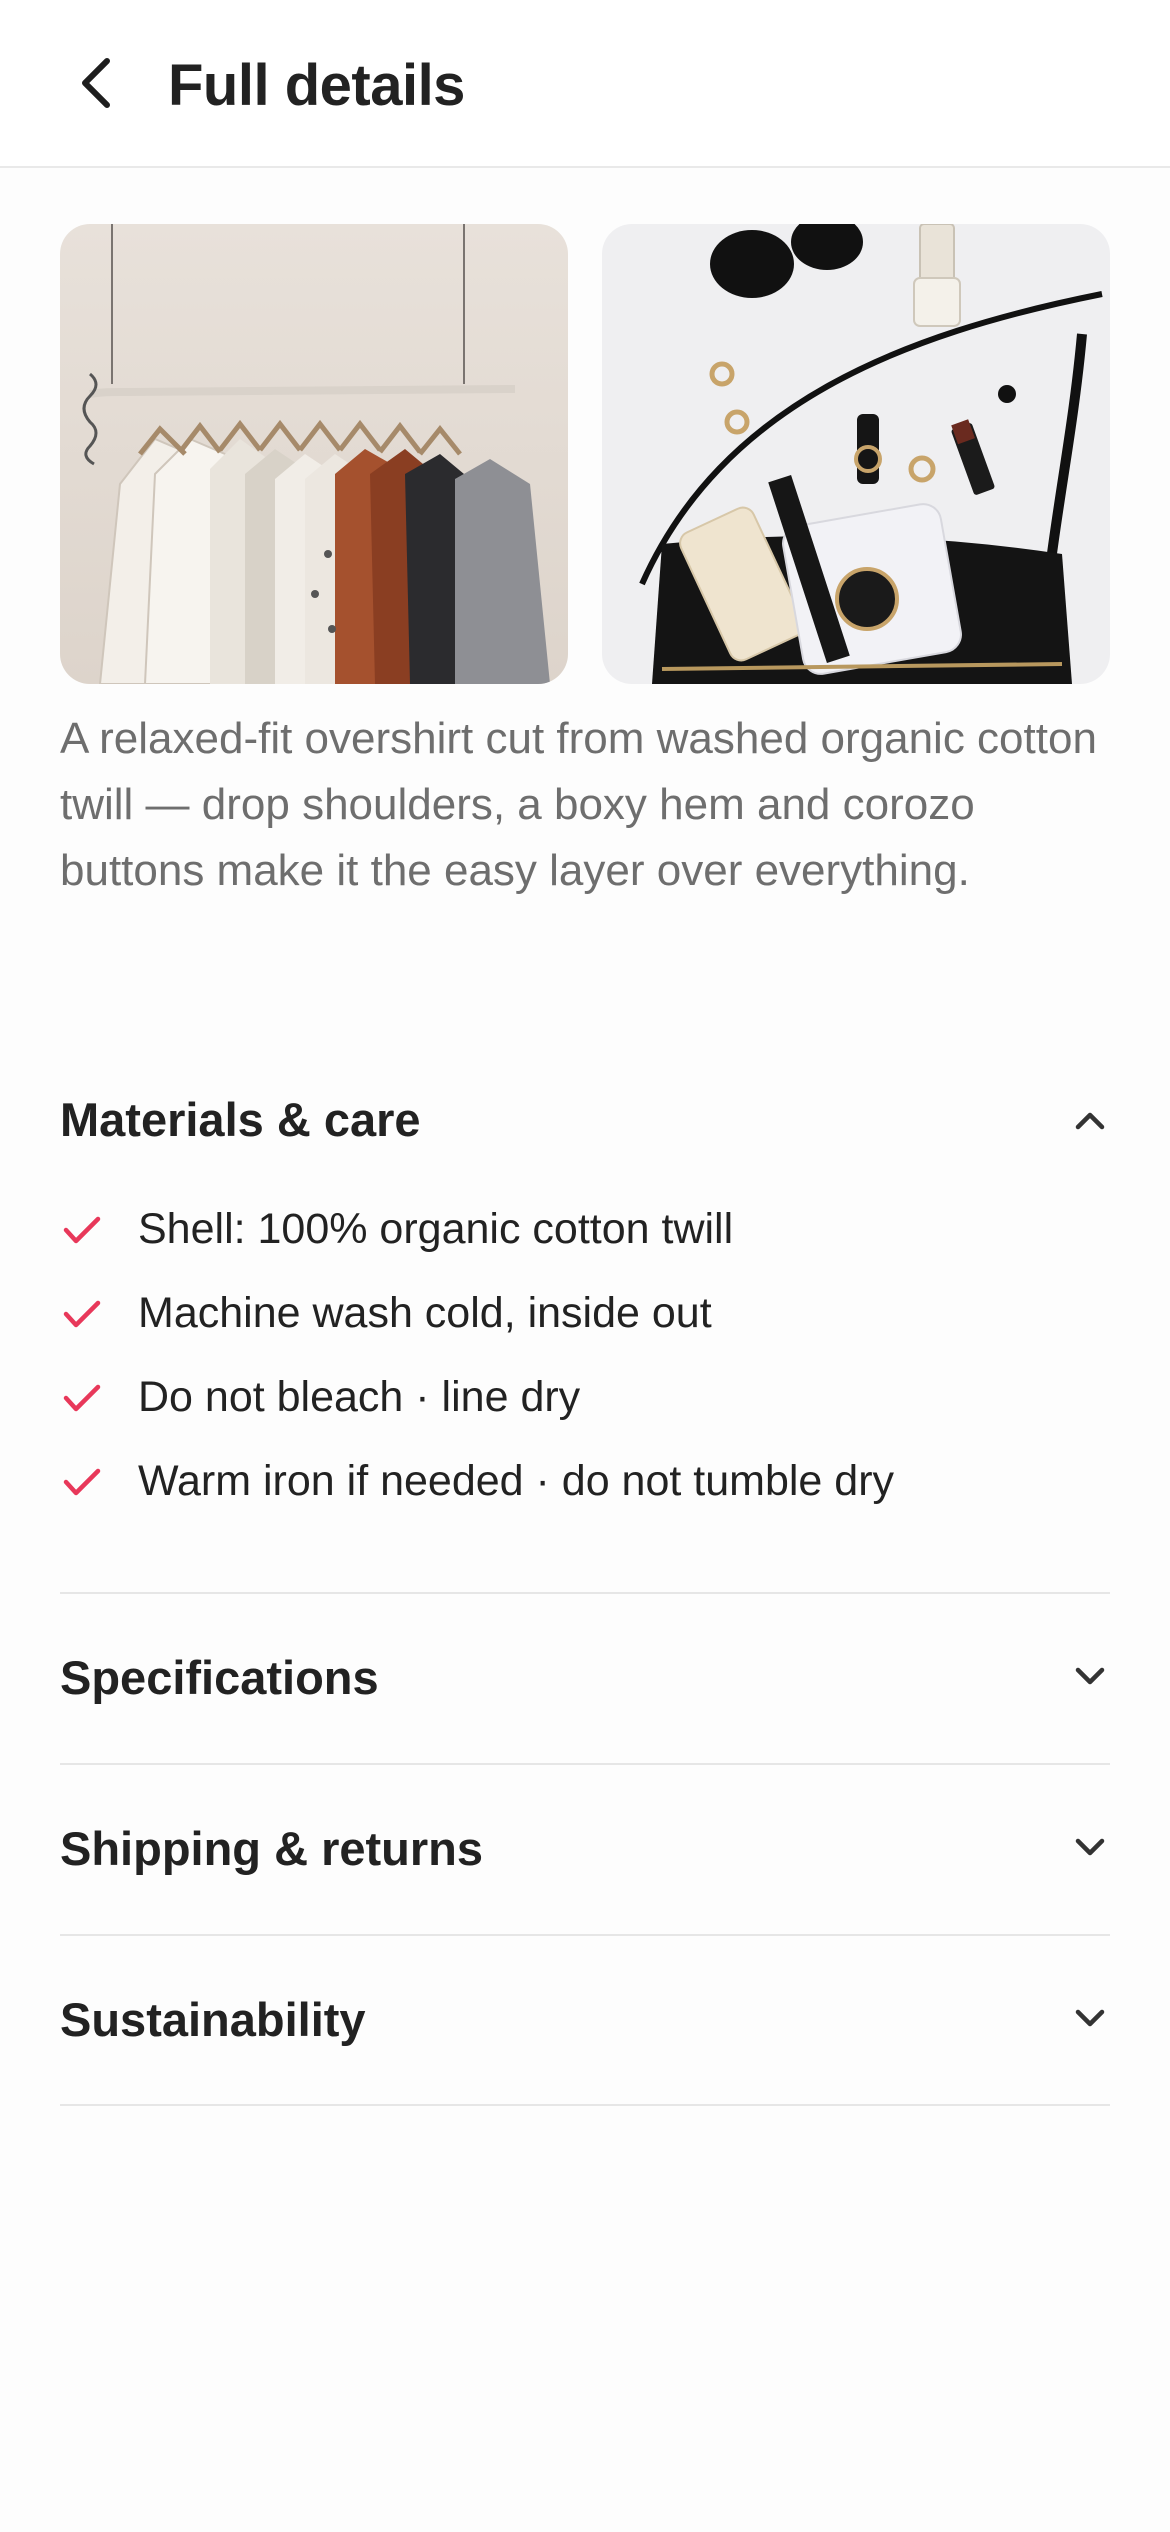 The width and height of the screenshot is (1170, 2532). I want to click on care-item-text: Machine wash cold, inside out, so click(425, 1313).